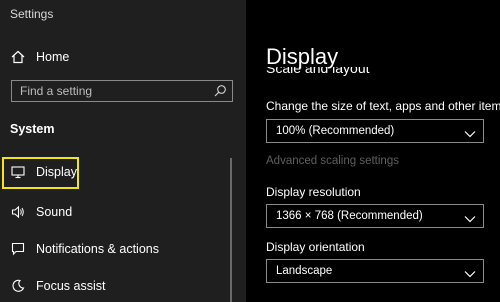 This screenshot has height=302, width=500. I want to click on home-icon, so click(18, 57).